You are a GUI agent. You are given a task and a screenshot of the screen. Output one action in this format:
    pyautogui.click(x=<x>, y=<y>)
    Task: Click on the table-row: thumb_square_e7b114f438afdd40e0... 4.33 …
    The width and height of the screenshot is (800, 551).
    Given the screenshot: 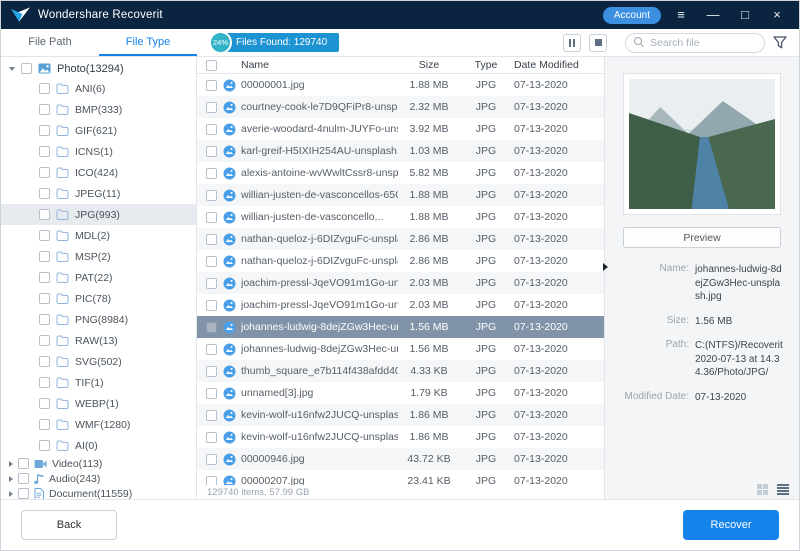 What is the action you would take?
    pyautogui.click(x=400, y=371)
    